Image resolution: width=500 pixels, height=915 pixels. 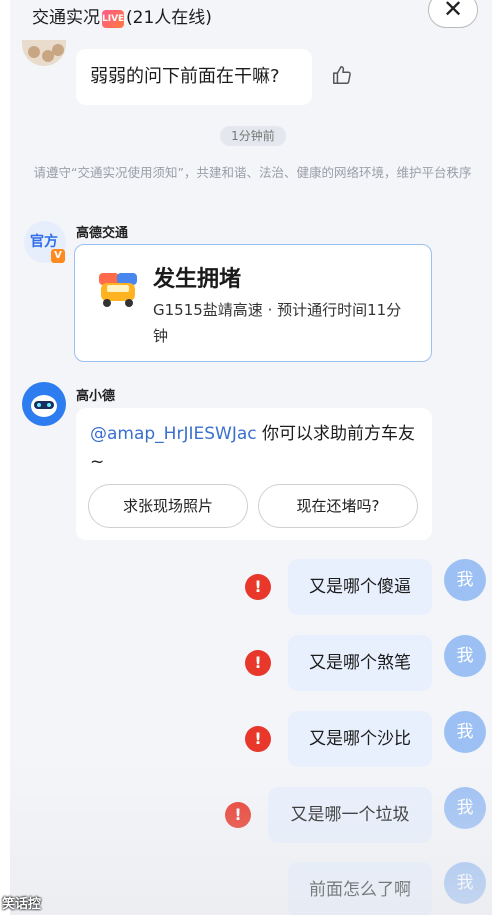 What do you see at coordinates (102, 233) in the screenshot?
I see `sender-name-official: 高德交通` at bounding box center [102, 233].